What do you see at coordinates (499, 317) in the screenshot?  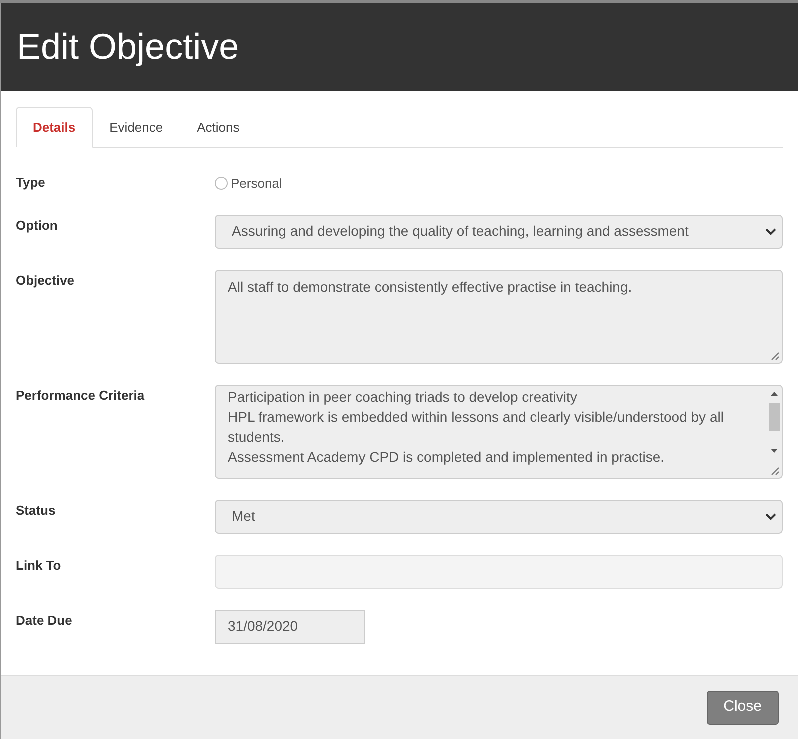 I see `text-area: All staff to demonstrate consistently effective practise in teaching.` at bounding box center [499, 317].